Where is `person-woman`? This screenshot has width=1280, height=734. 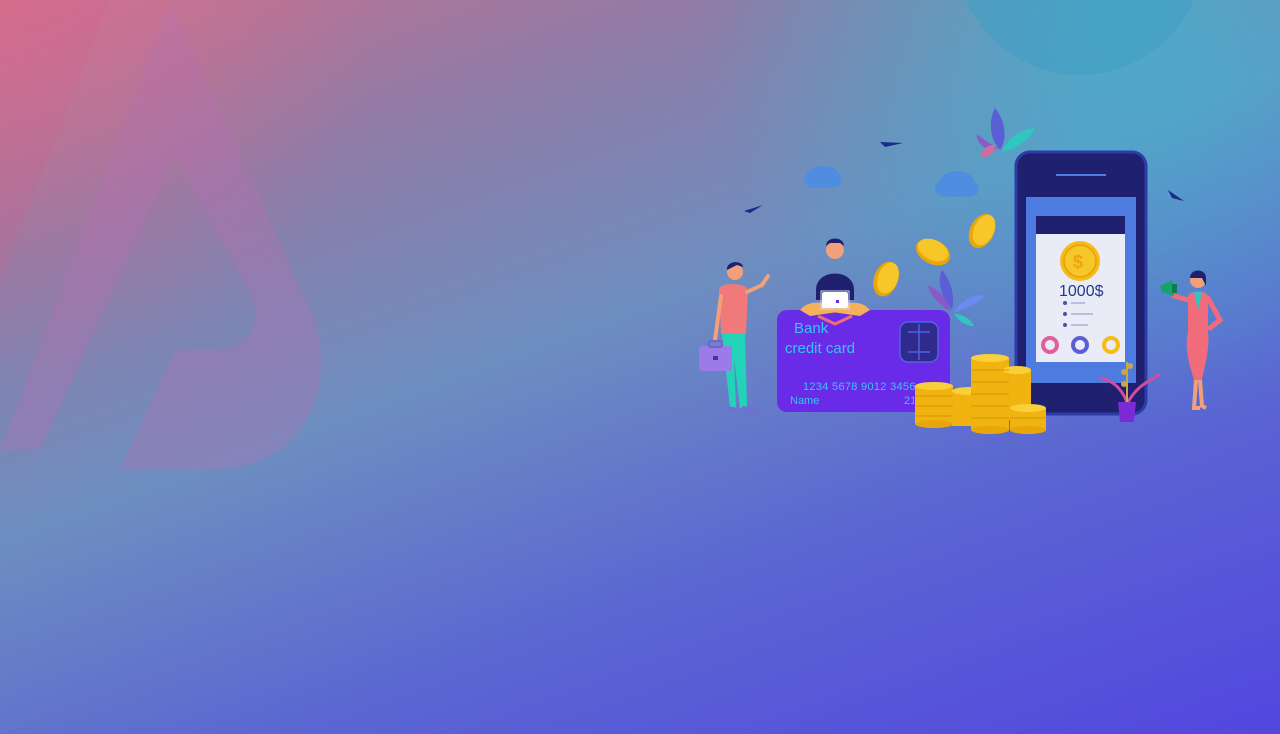
person-woman is located at coordinates (1197, 340).